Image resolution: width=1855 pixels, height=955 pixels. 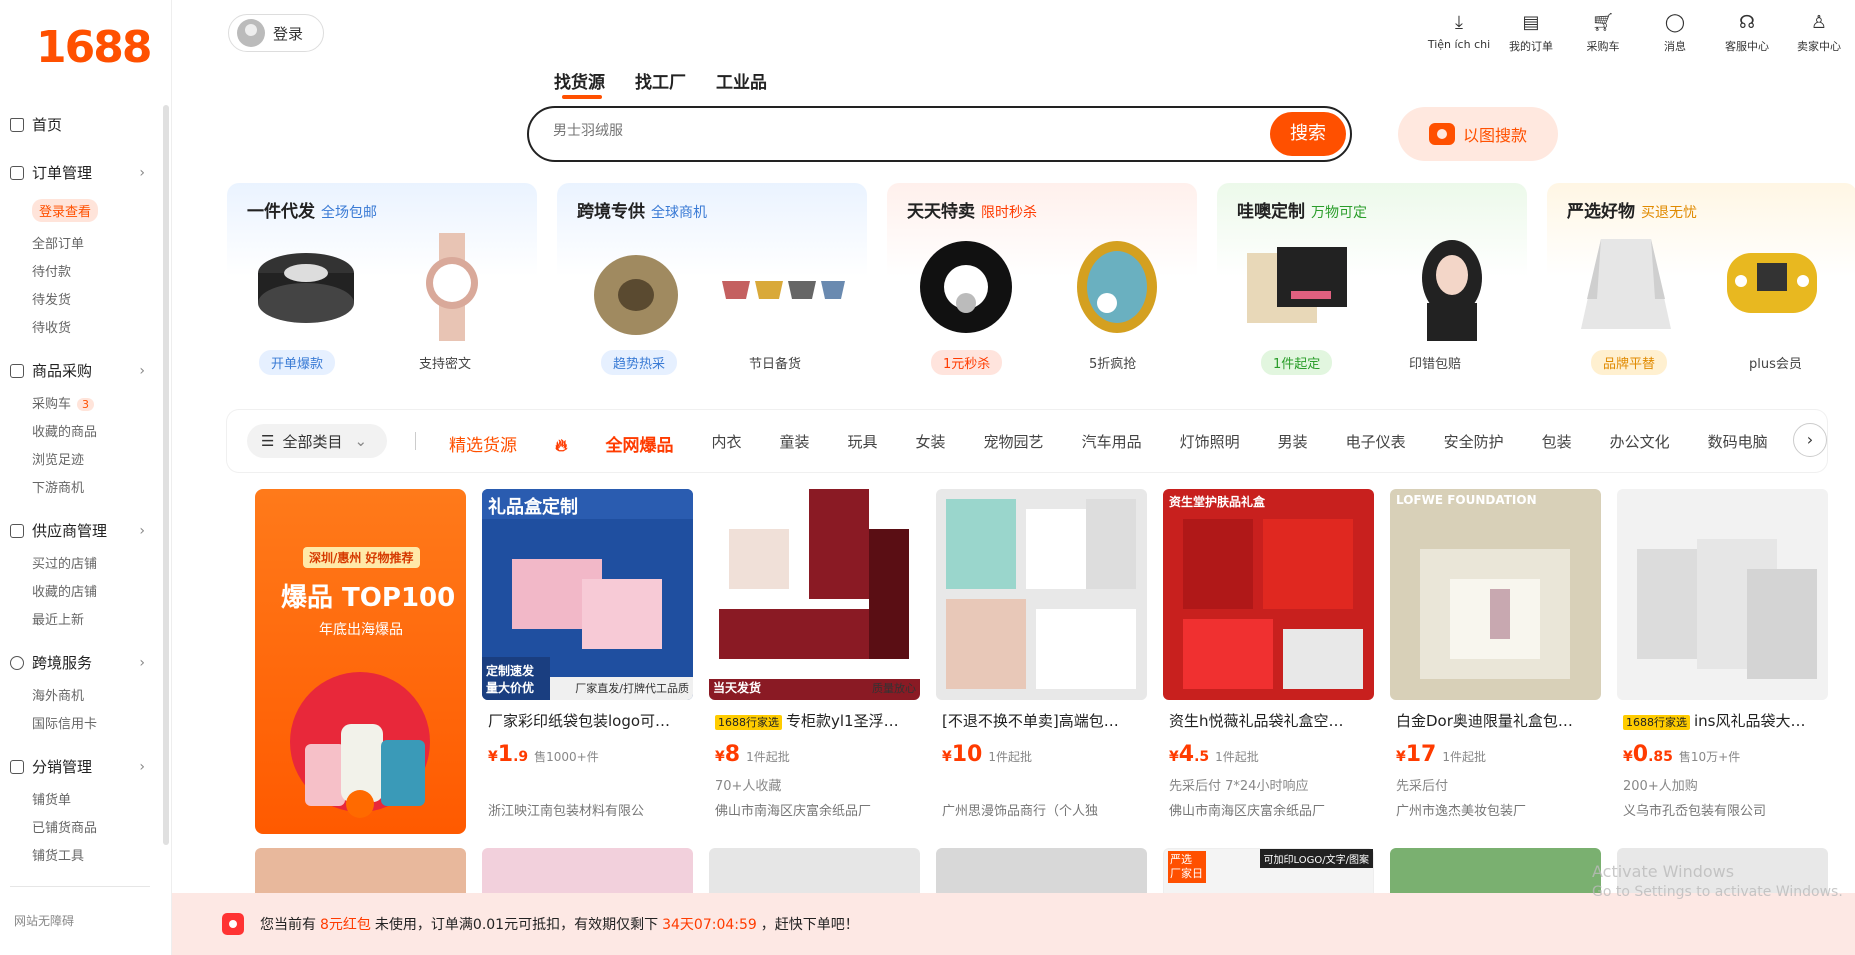 What do you see at coordinates (873, 130) in the screenshot?
I see `search-input` at bounding box center [873, 130].